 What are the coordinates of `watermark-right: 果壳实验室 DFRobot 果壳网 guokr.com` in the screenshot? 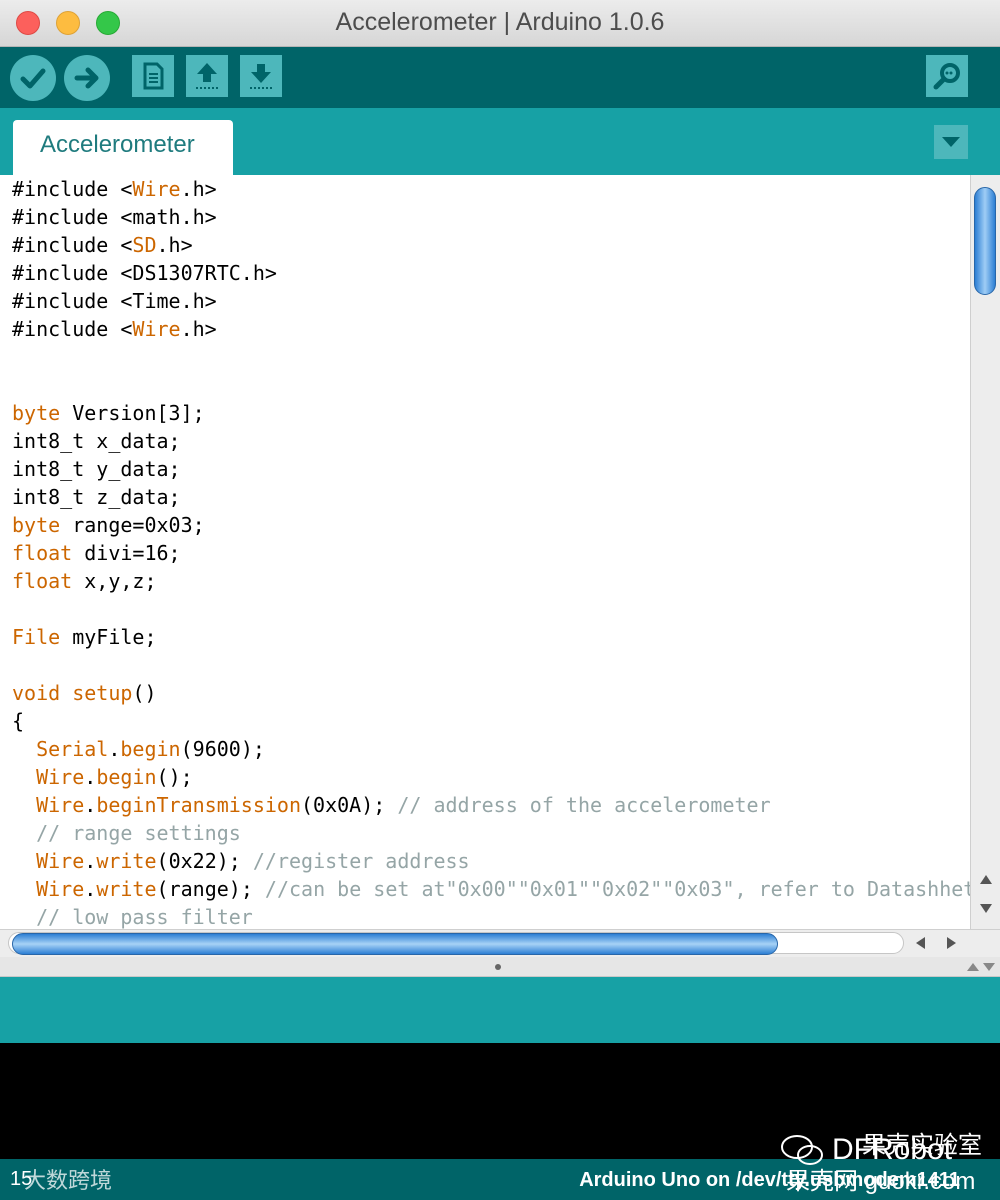 It's located at (885, 1160).